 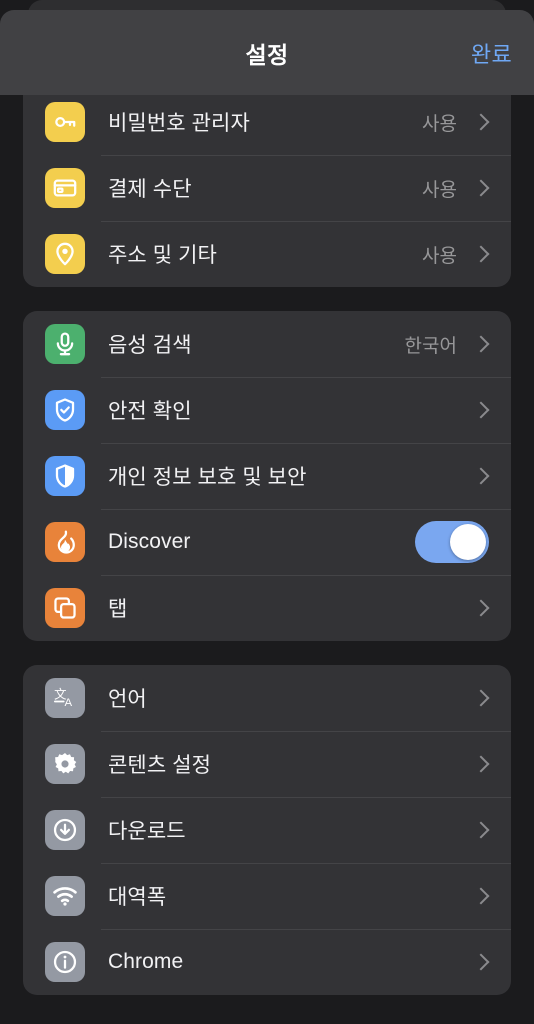 What do you see at coordinates (65, 122) in the screenshot?
I see `key-icon` at bounding box center [65, 122].